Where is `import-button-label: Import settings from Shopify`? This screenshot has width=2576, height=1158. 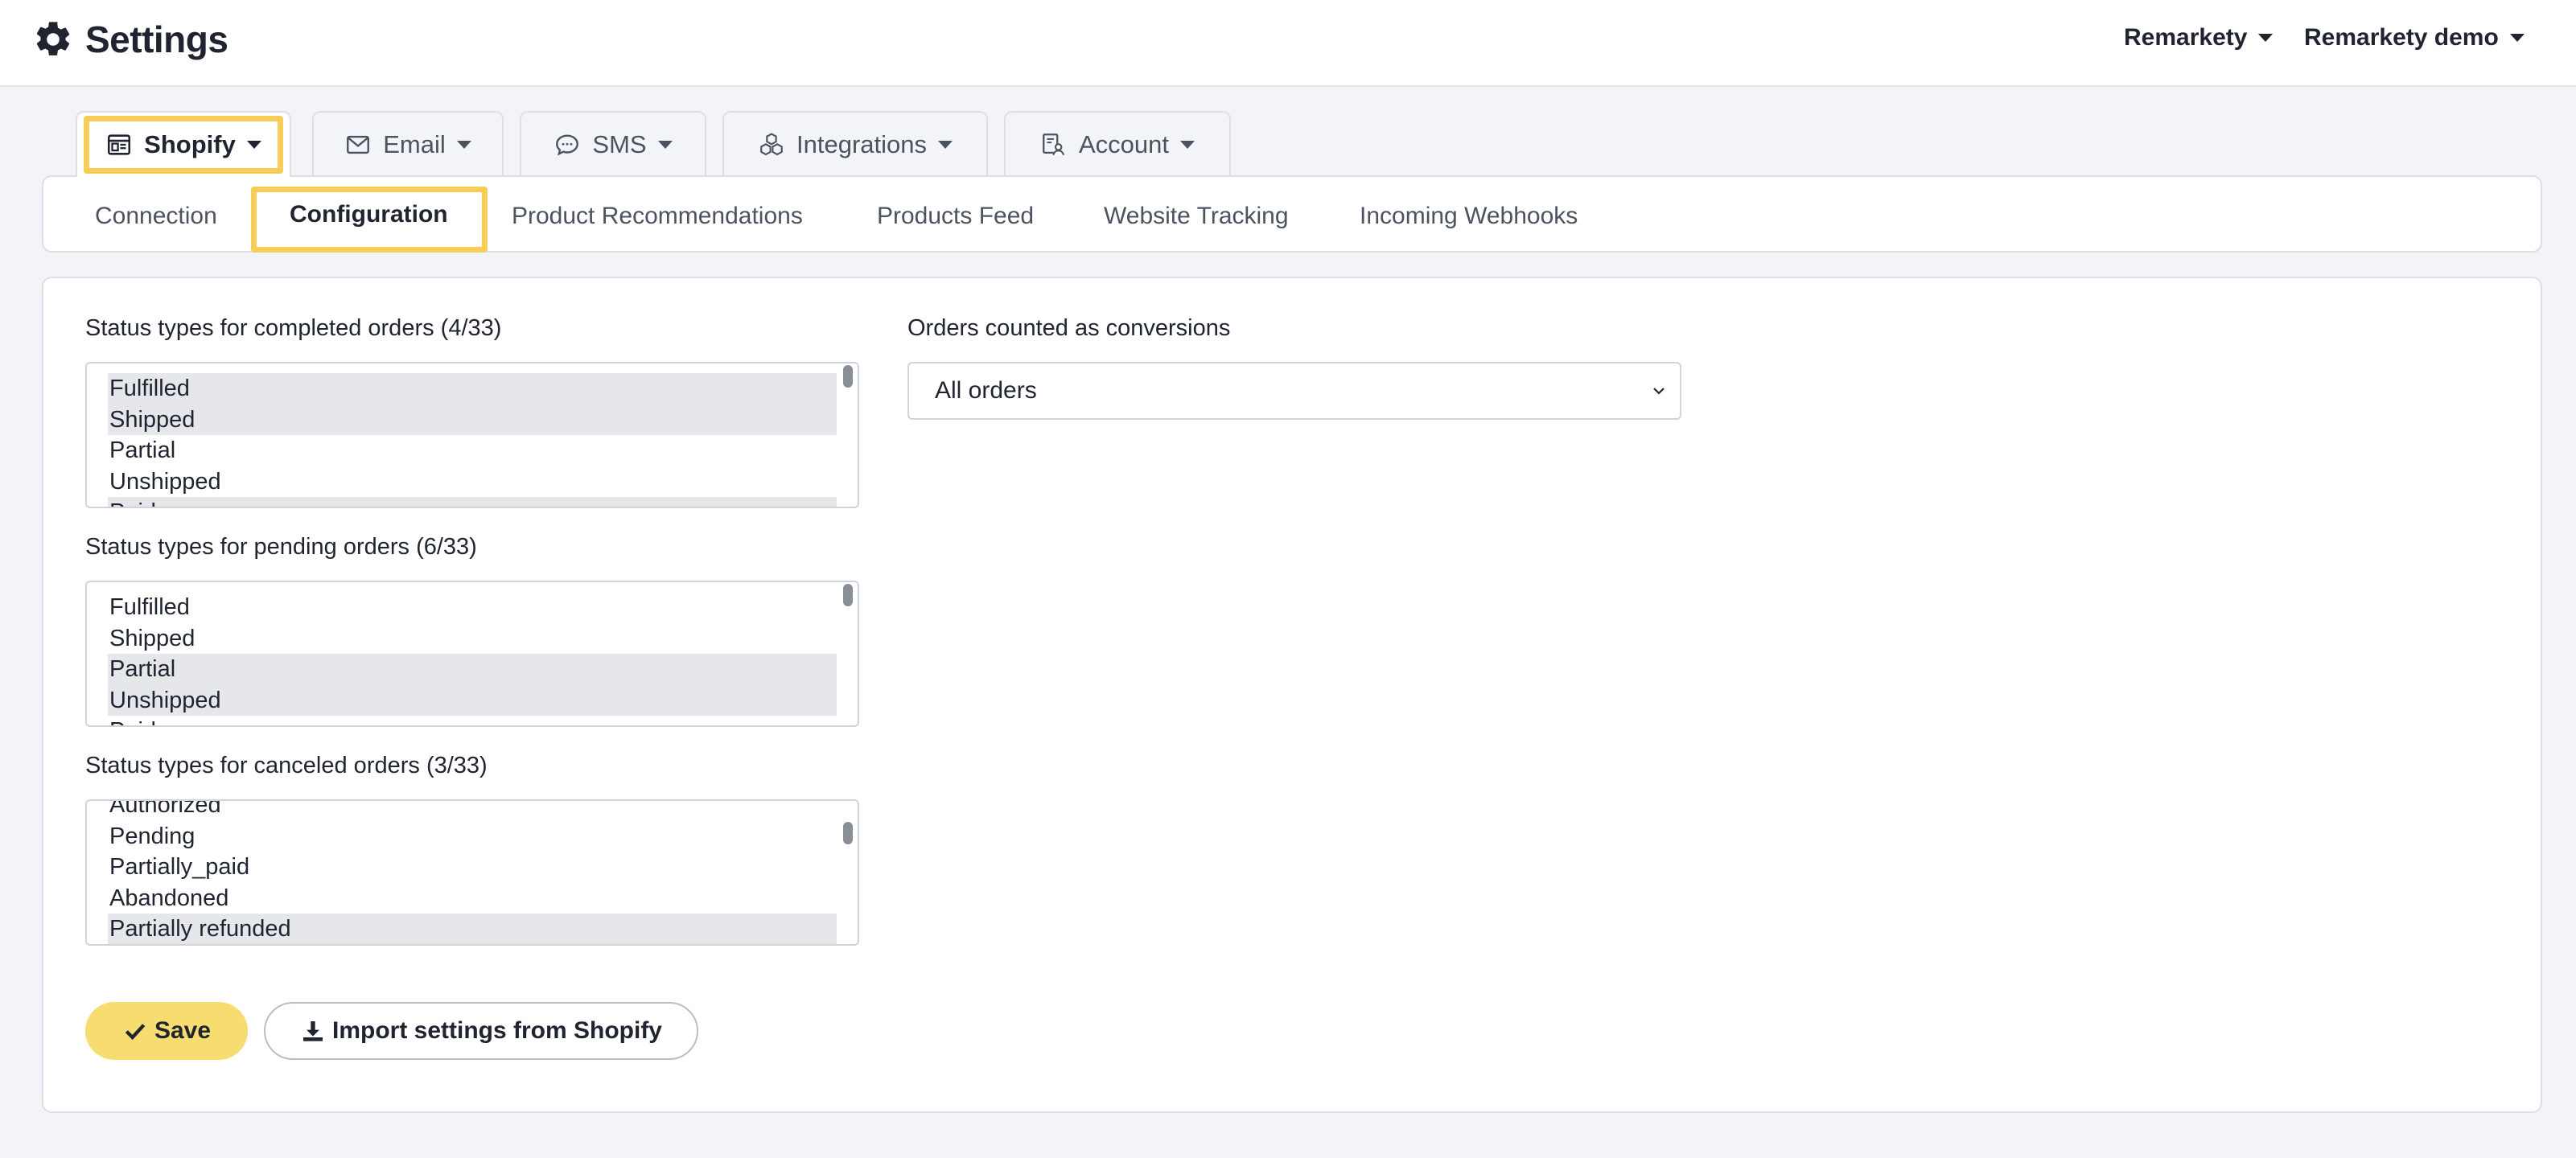
import-button-label: Import settings from Shopify is located at coordinates (496, 1030).